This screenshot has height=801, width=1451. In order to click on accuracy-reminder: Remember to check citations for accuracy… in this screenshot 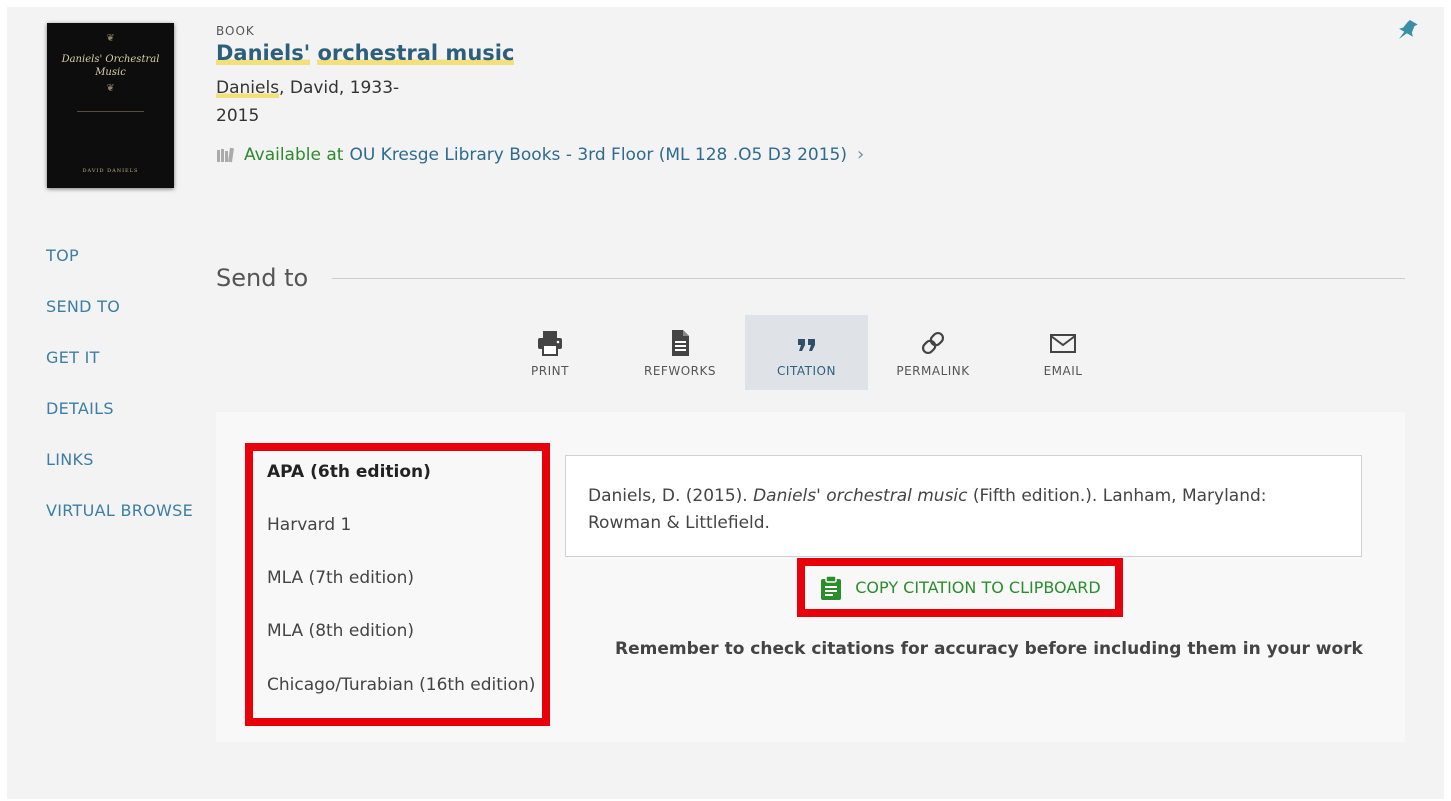, I will do `click(989, 649)`.